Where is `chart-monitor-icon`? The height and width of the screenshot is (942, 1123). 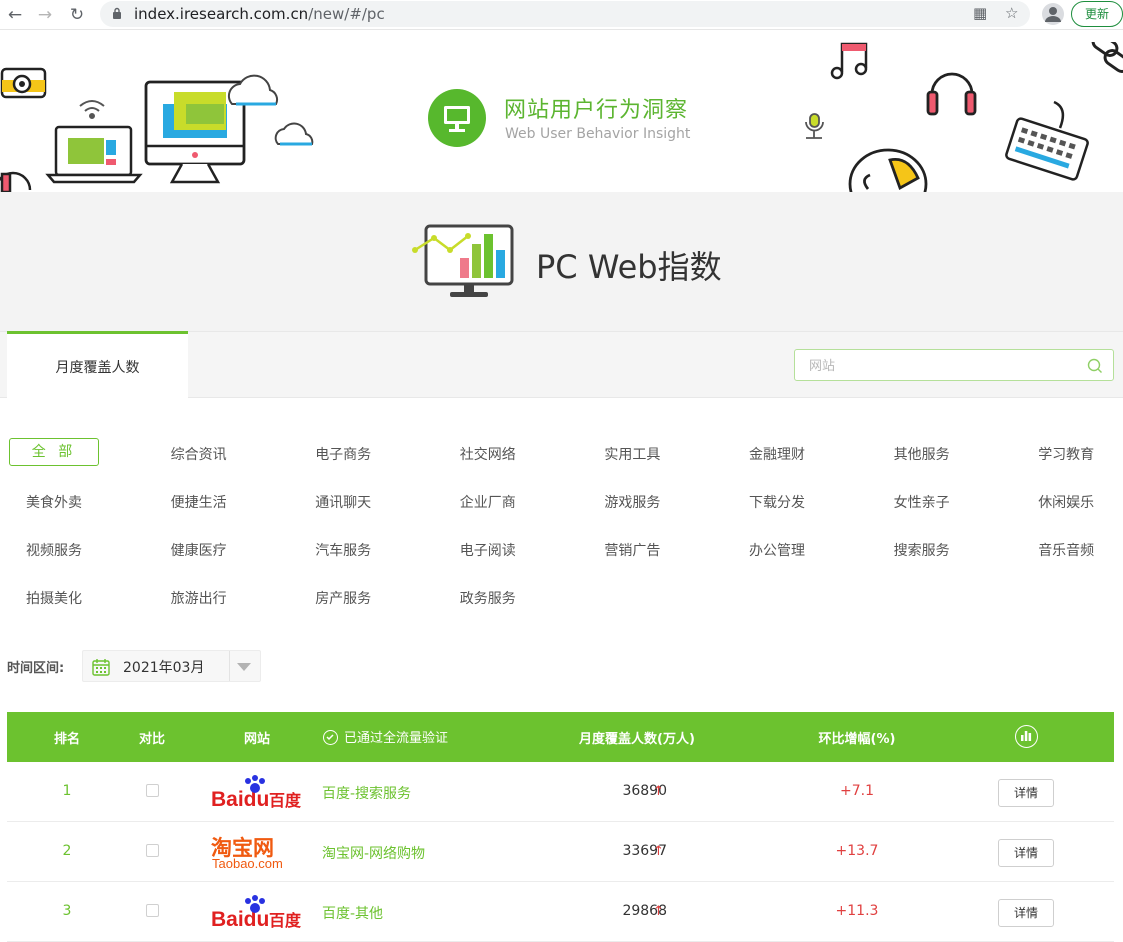
chart-monitor-icon is located at coordinates (463, 260).